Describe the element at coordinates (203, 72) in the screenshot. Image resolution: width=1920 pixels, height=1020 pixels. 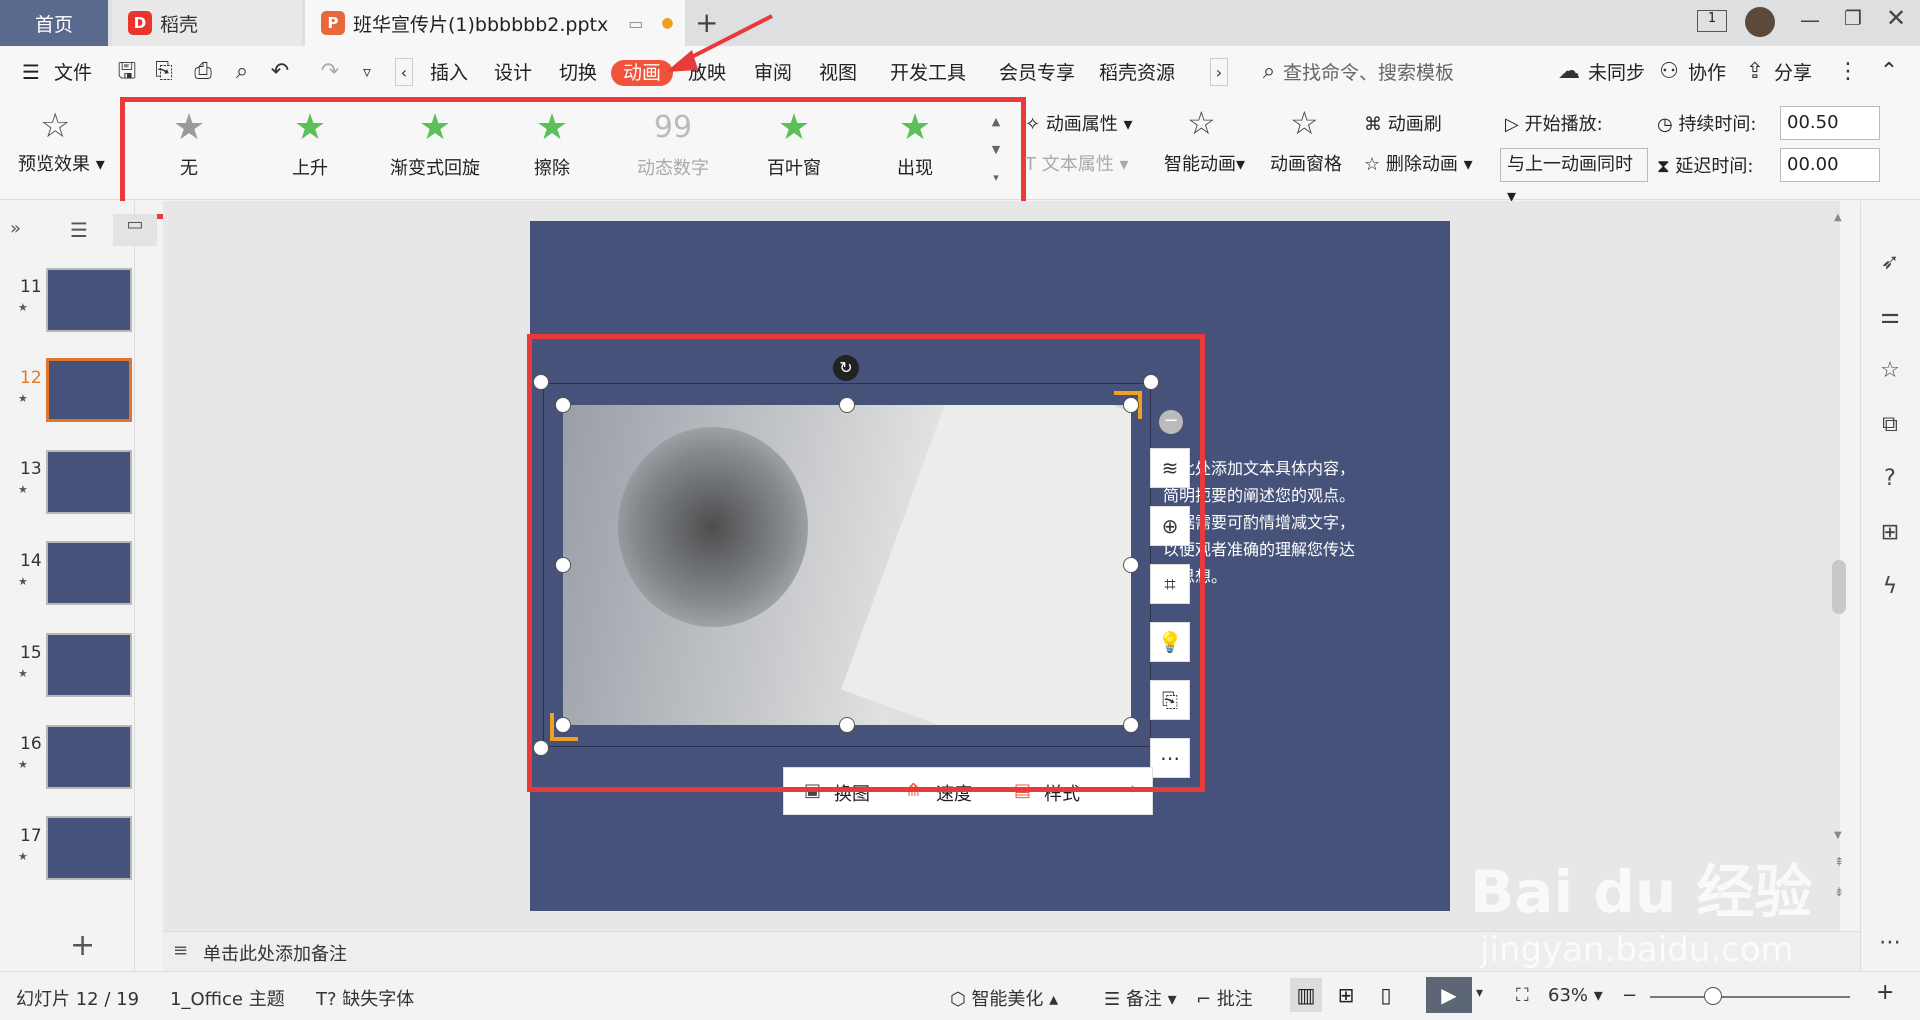
I see `print-icon: ⎙` at that location.